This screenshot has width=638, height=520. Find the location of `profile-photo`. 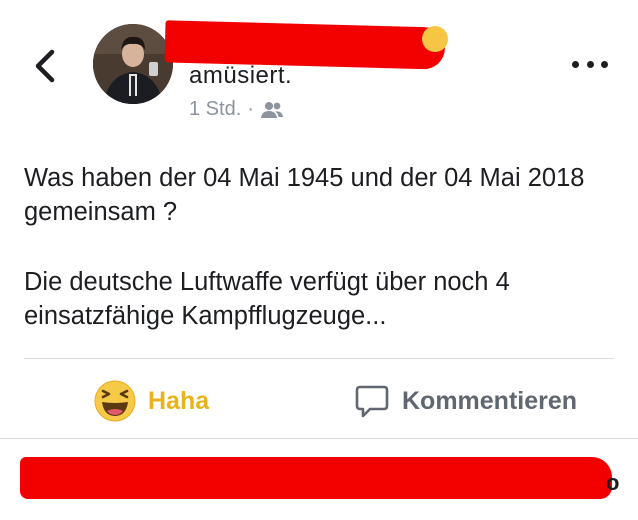

profile-photo is located at coordinates (133, 64).